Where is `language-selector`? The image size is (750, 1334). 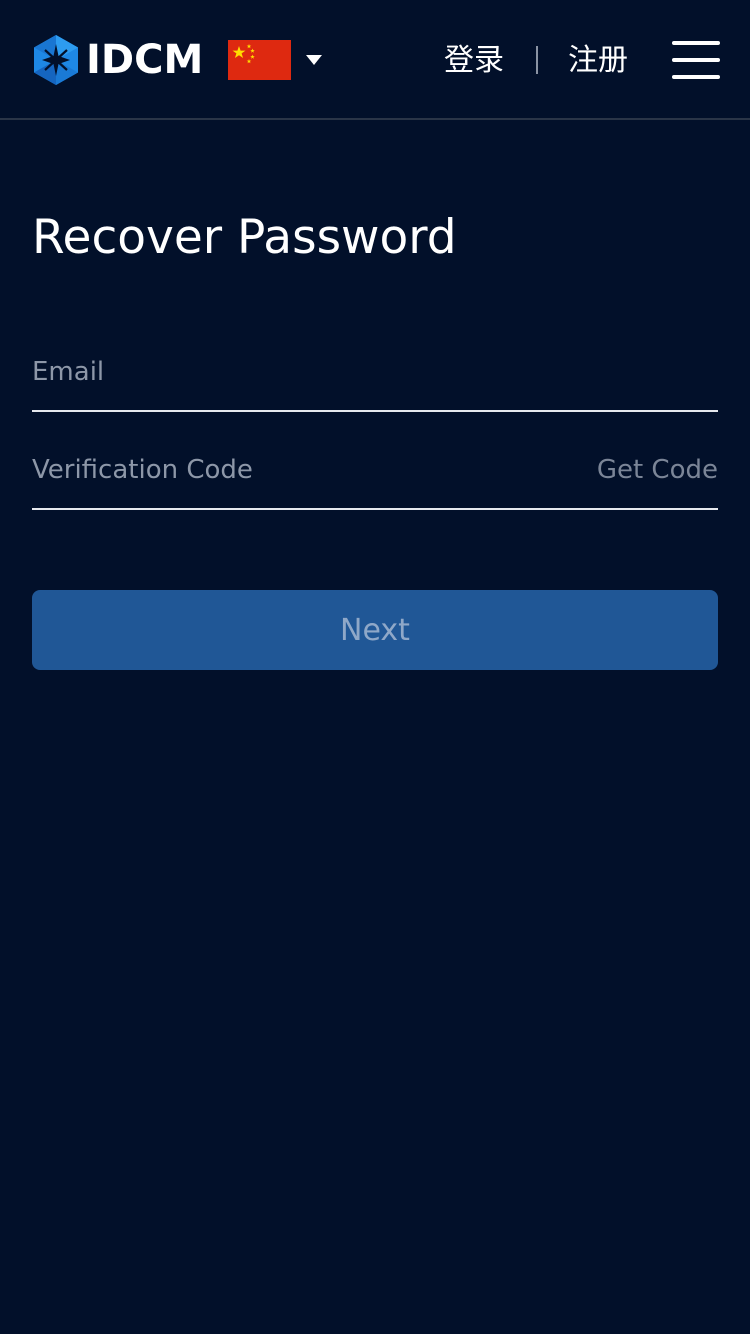 language-selector is located at coordinates (275, 60).